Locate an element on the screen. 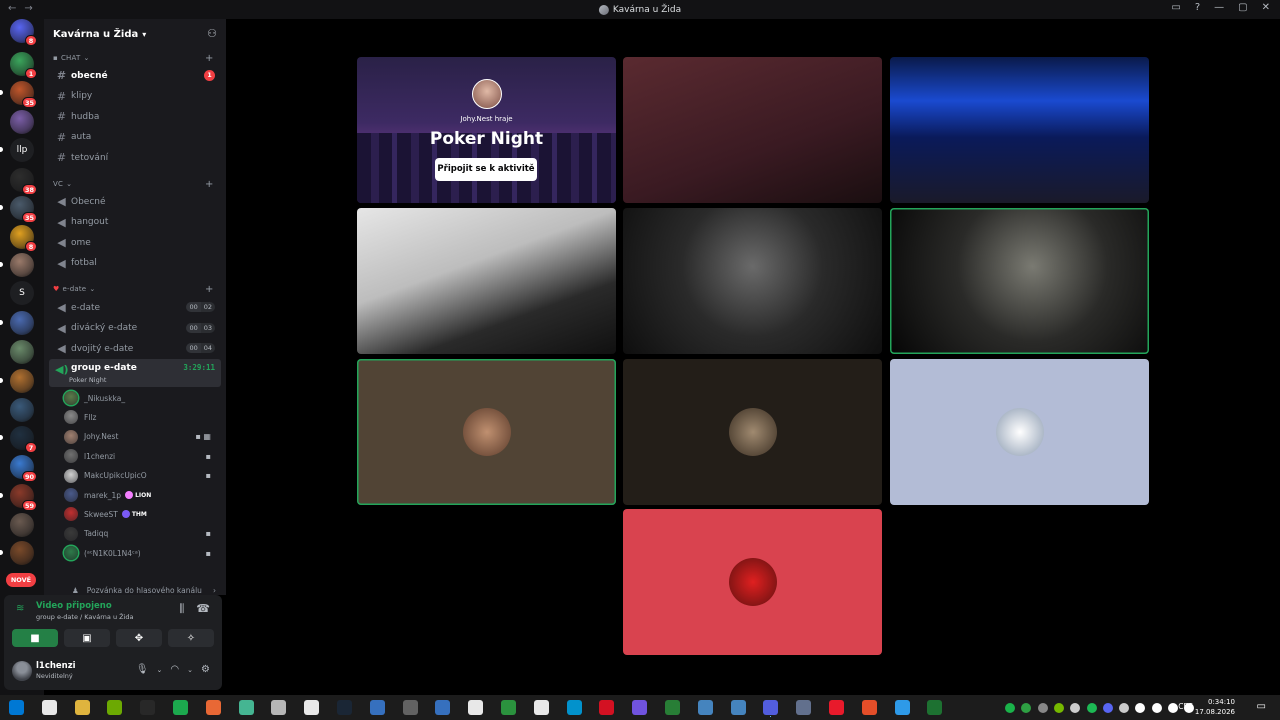  voice-channel-edate-2: ◀ dvojitý e-date 00 04 is located at coordinates (135, 348).